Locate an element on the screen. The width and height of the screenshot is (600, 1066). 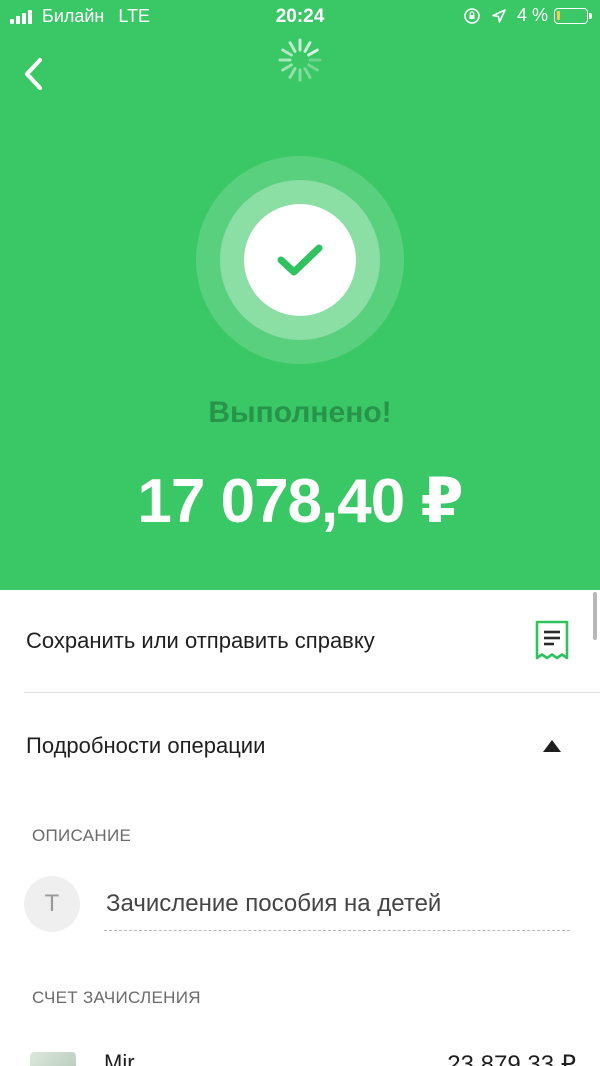
success-badge is located at coordinates (300, 260).